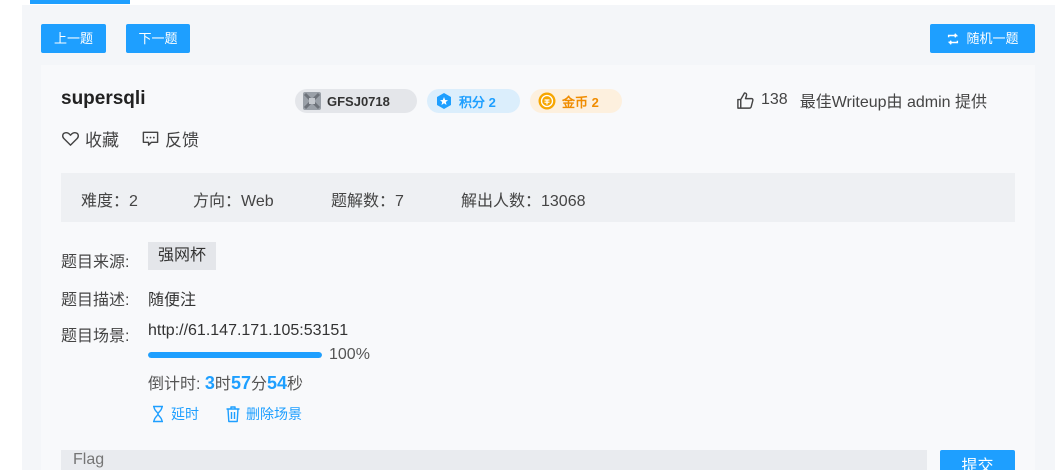 The height and width of the screenshot is (470, 1063). What do you see at coordinates (977, 460) in the screenshot?
I see `submit-flag-button: 提交` at bounding box center [977, 460].